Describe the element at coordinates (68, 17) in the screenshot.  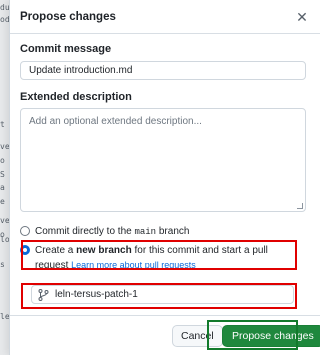
I see `dialog-title: Propose changes` at that location.